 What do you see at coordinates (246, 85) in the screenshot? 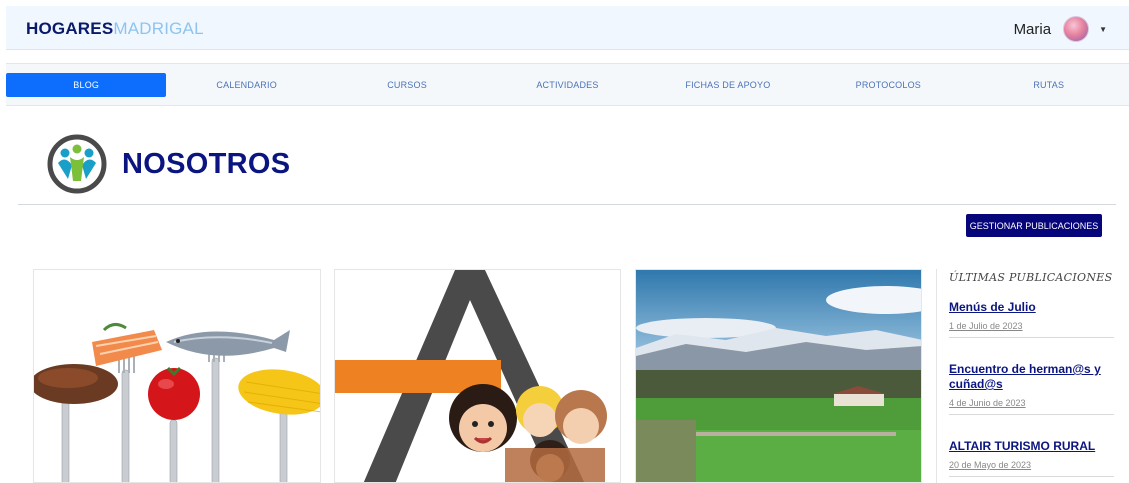
I see `nav-item-calendario: CALENDARIO` at bounding box center [246, 85].